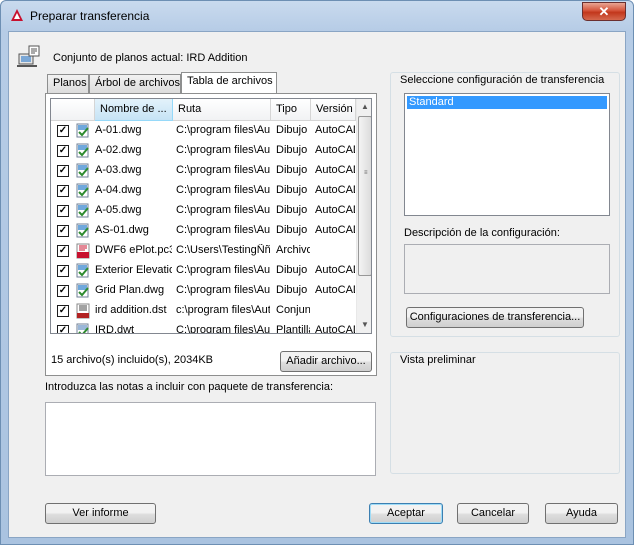 This screenshot has width=634, height=545. Describe the element at coordinates (83, 311) in the screenshot. I see `dst-file-icon` at that location.